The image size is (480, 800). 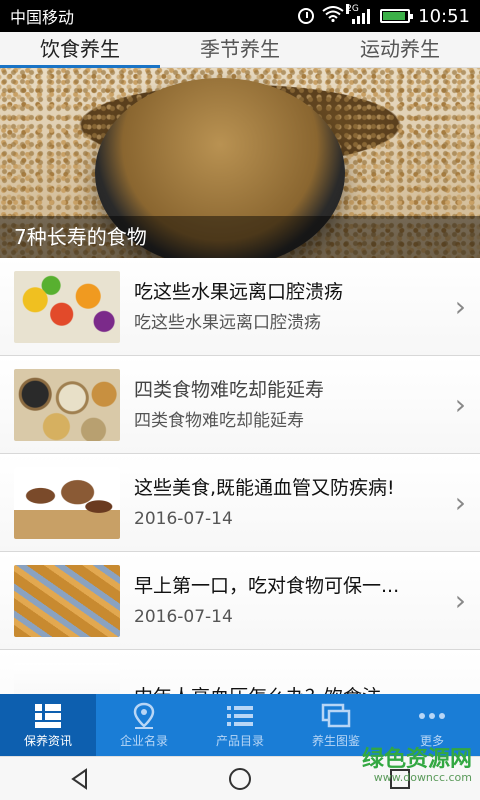 What do you see at coordinates (444, 16) in the screenshot?
I see `clock: 10:51` at bounding box center [444, 16].